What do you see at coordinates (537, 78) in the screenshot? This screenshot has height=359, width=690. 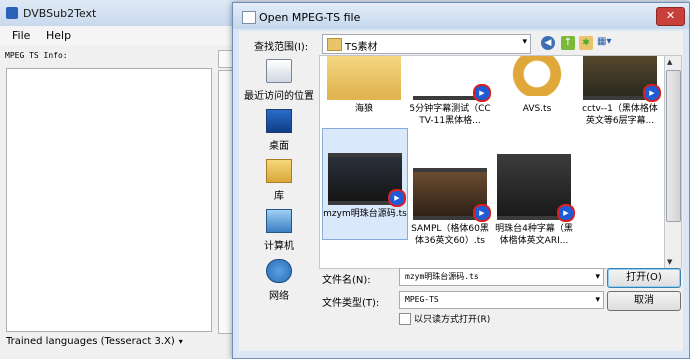 I see `media-file-icon` at bounding box center [537, 78].